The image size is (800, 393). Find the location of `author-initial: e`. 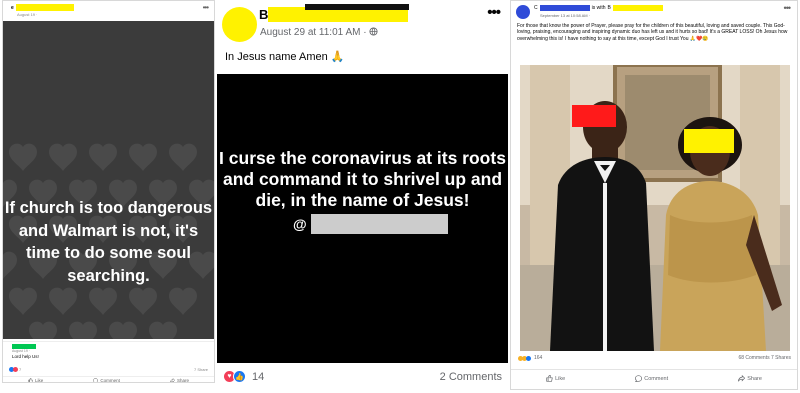

author-initial: e is located at coordinates (12, 7).